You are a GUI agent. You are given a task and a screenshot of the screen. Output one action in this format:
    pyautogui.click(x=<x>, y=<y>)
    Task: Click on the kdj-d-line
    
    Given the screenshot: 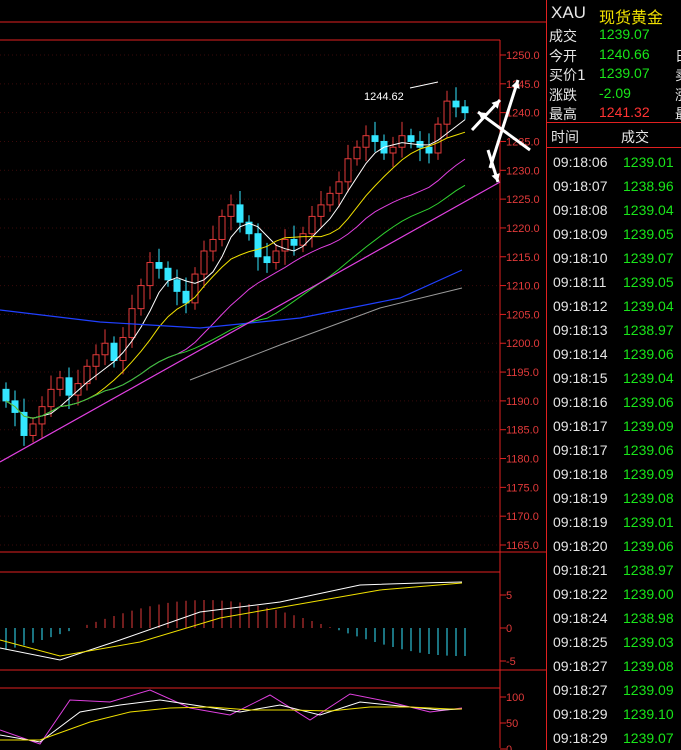 What is the action you would take?
    pyautogui.click(x=231, y=723)
    